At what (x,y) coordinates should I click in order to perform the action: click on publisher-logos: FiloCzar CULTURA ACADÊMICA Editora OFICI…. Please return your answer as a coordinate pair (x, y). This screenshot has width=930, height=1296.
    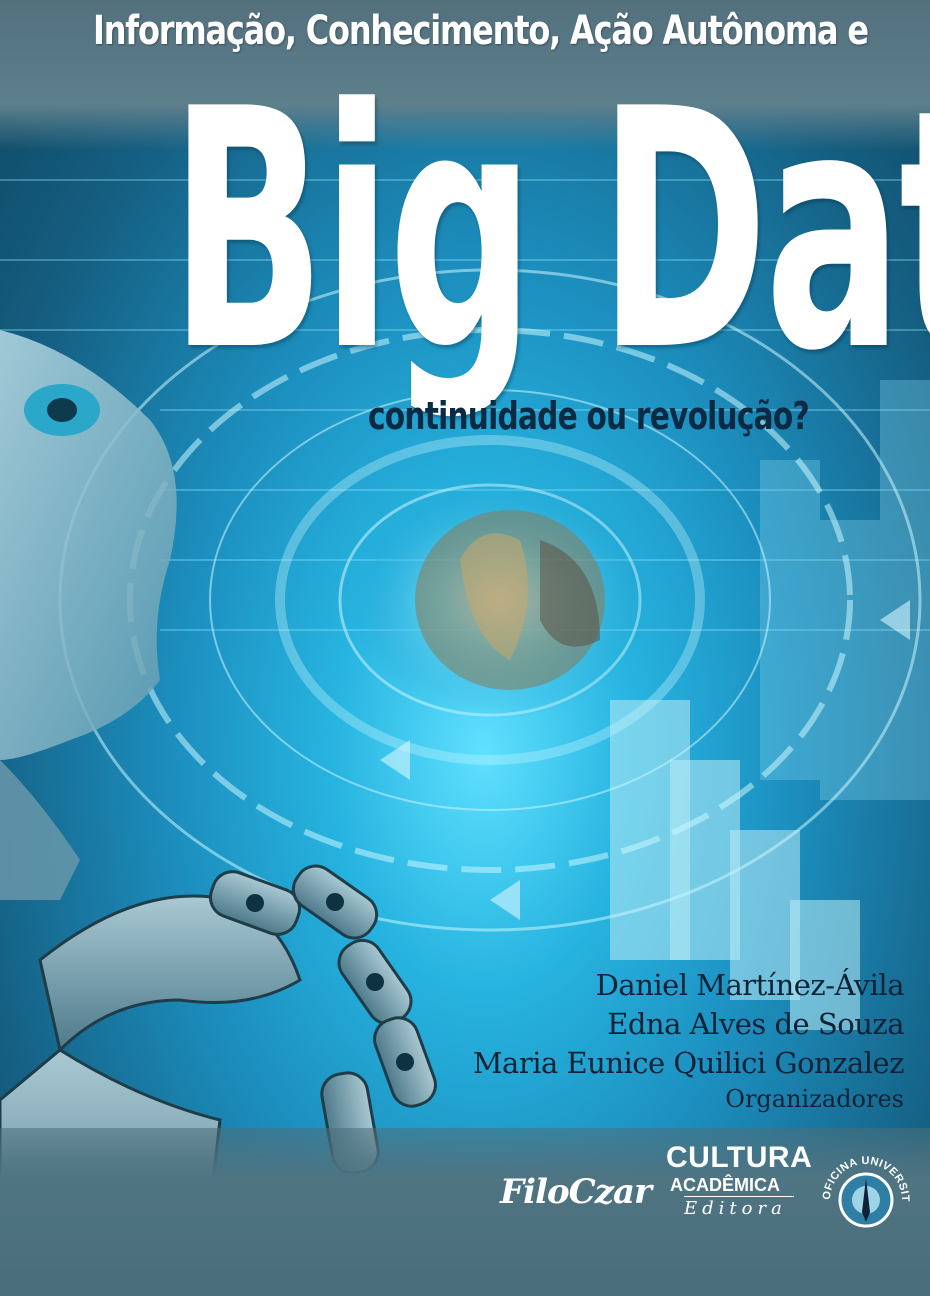
    Looking at the image, I should click on (465, 1212).